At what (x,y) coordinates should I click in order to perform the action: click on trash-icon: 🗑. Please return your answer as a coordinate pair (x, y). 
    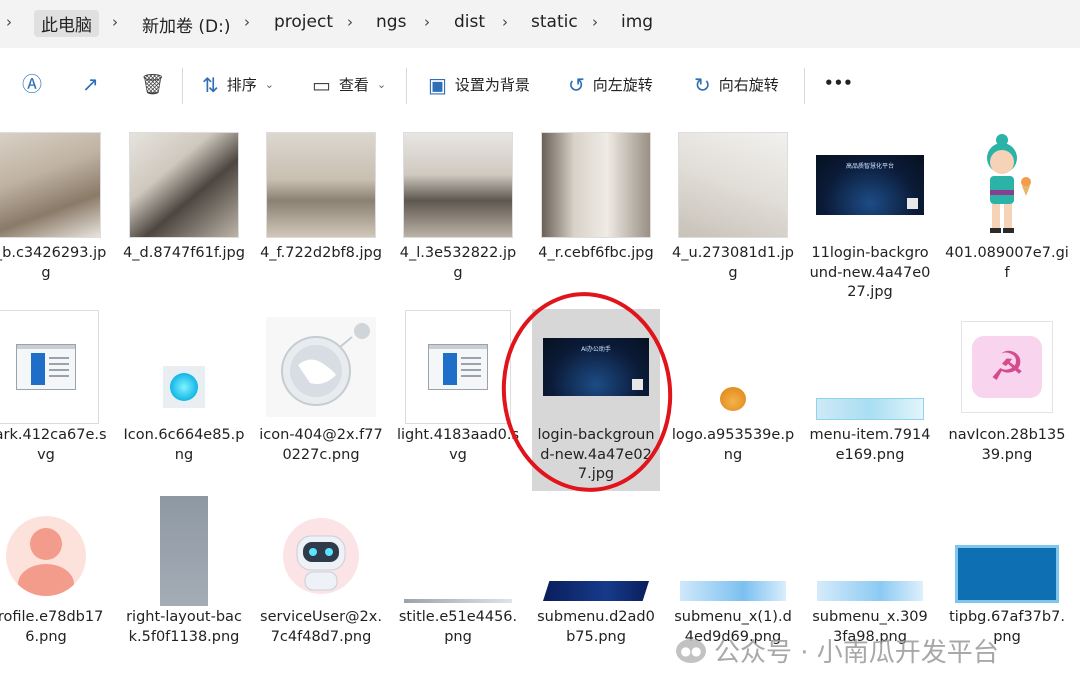
    Looking at the image, I should click on (153, 84).